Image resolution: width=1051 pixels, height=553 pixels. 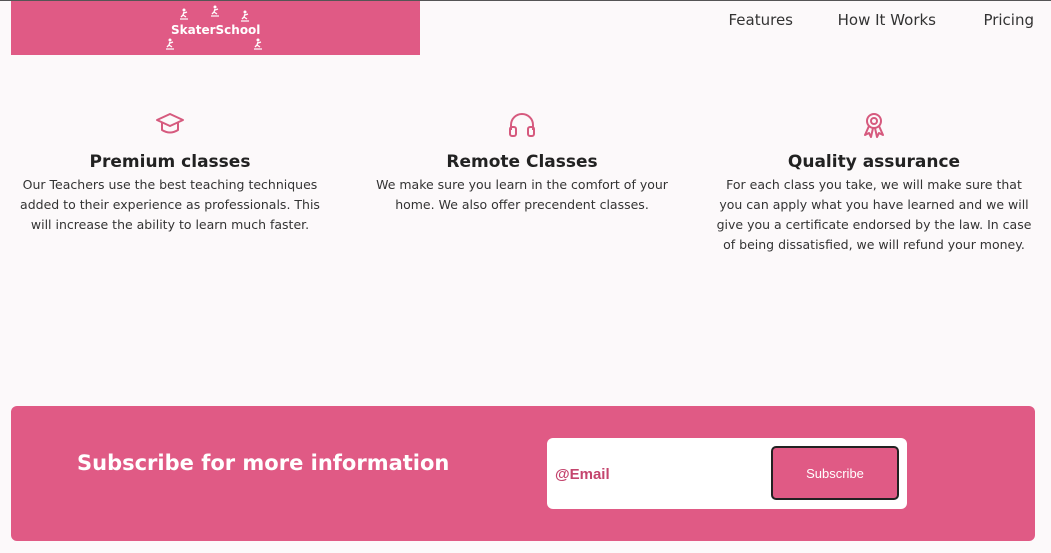 What do you see at coordinates (522, 126) in the screenshot?
I see `headphones-icon` at bounding box center [522, 126].